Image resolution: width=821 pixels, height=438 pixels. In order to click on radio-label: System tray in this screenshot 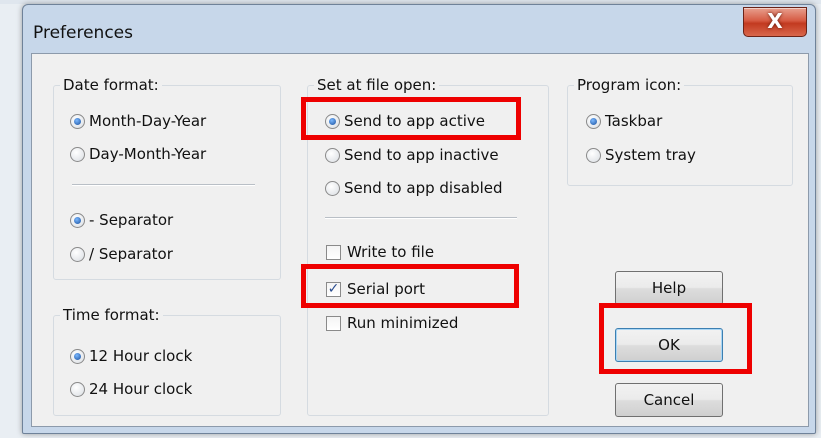, I will do `click(650, 155)`.